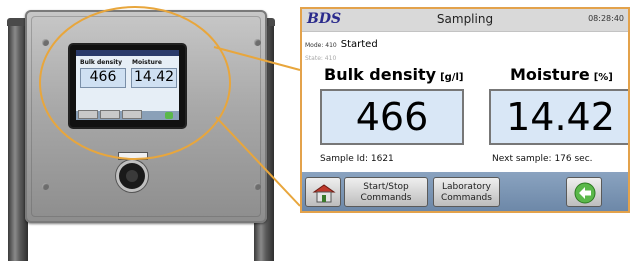 The width and height of the screenshot is (639, 261). Describe the element at coordinates (542, 159) in the screenshot. I see `next-sample: Next sample: 176 sec.` at that location.